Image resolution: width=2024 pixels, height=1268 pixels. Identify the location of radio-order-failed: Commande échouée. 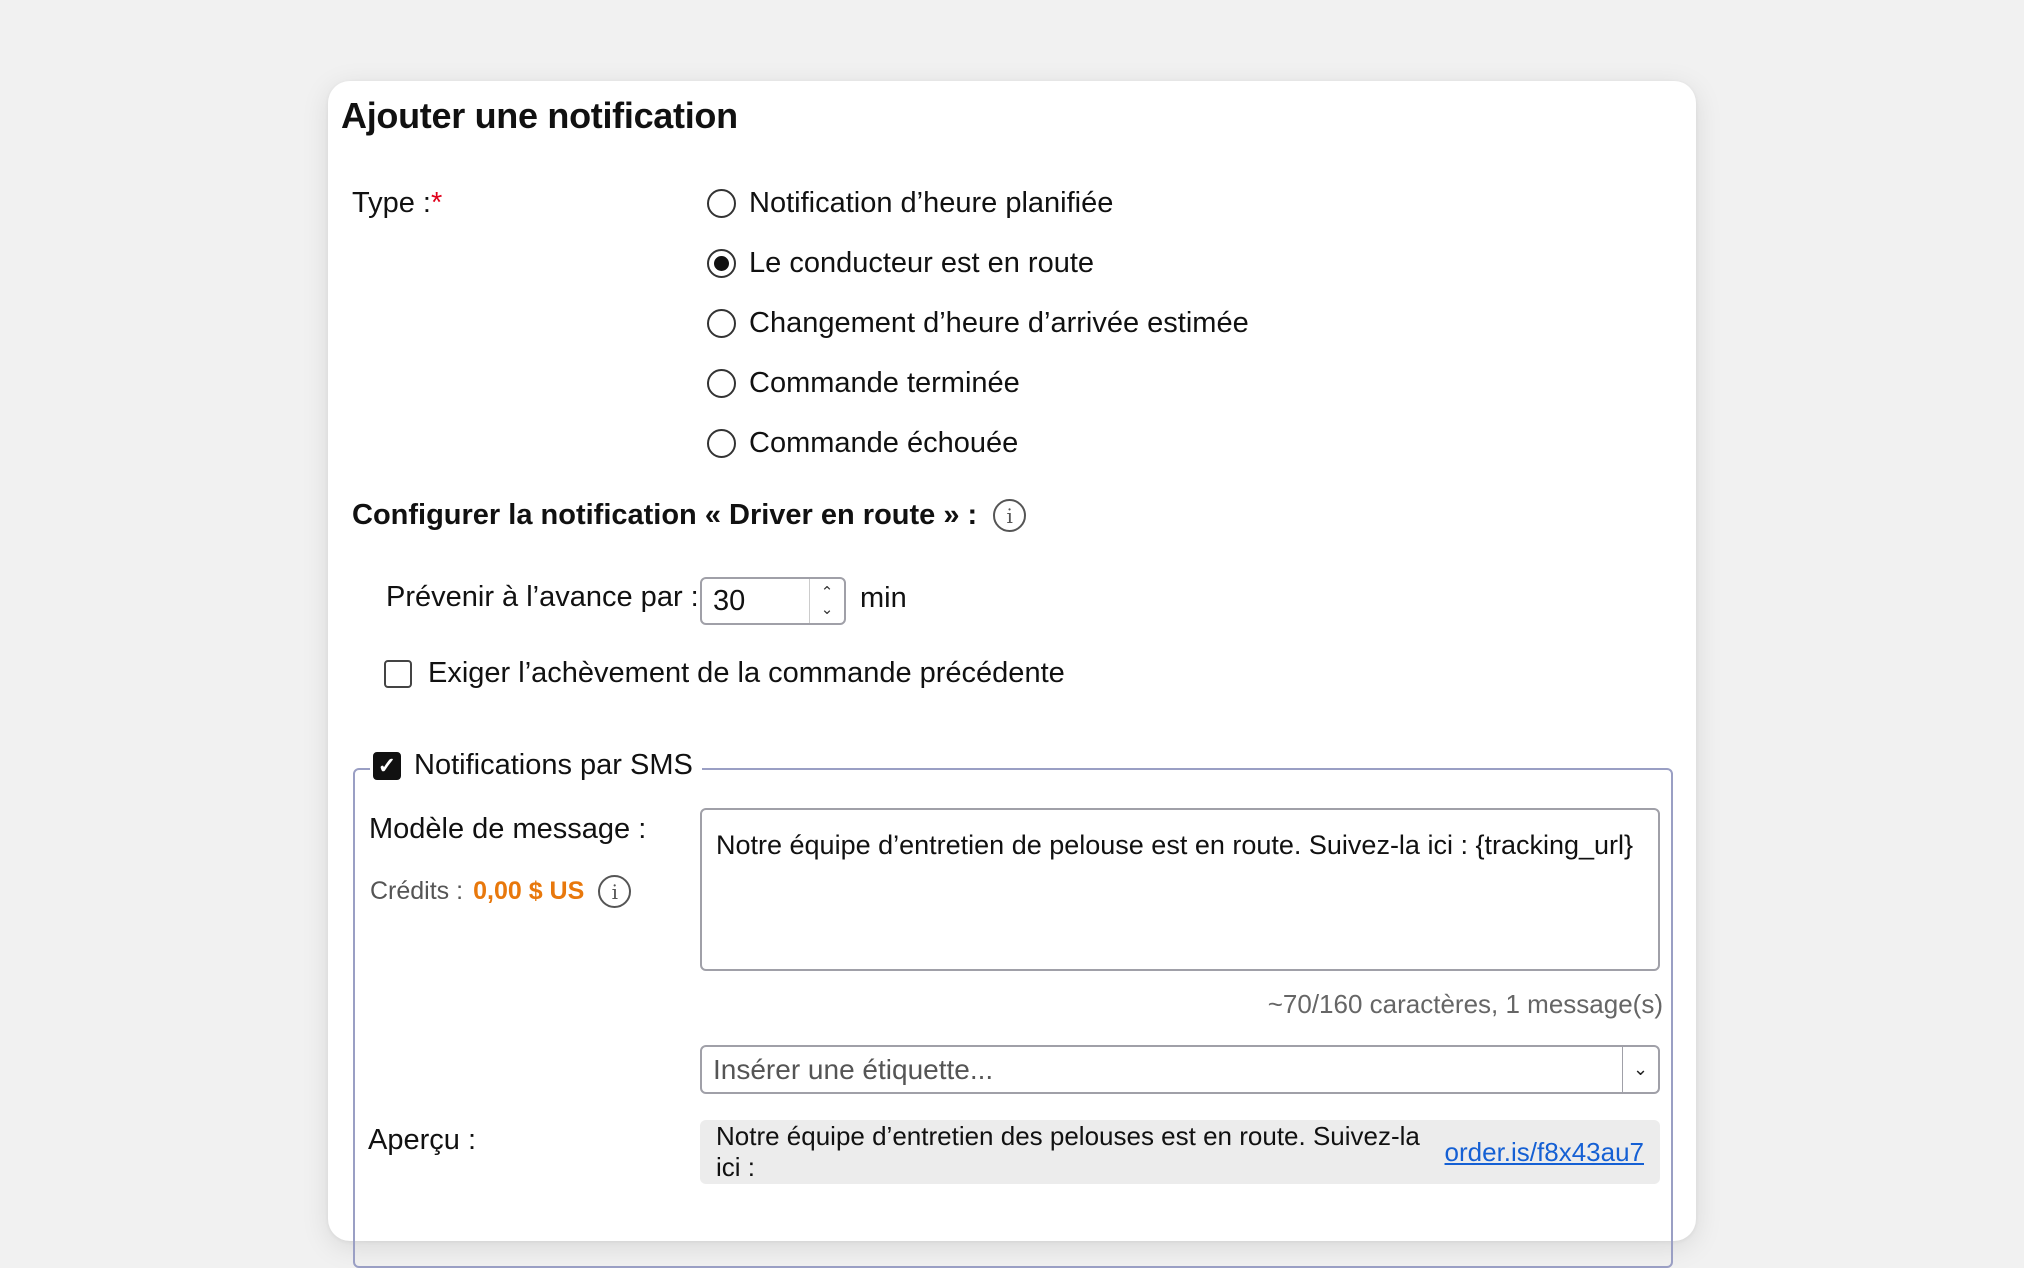
(862, 443).